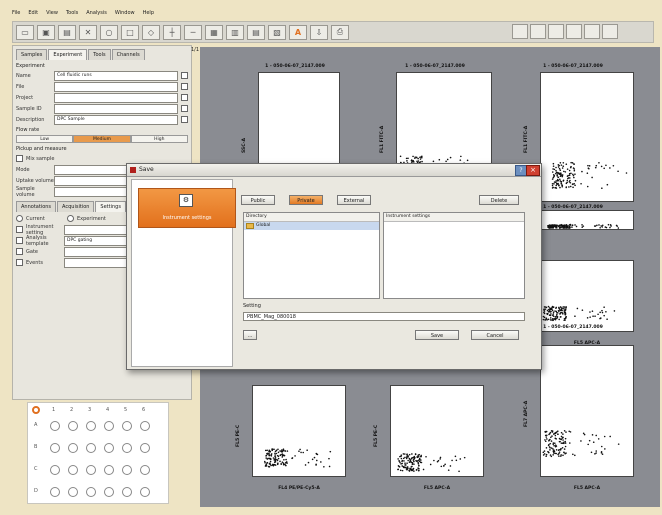 Image resolution: width=662 pixels, height=515 pixels. I want to click on description-field: DPC Sample, so click(116, 119).